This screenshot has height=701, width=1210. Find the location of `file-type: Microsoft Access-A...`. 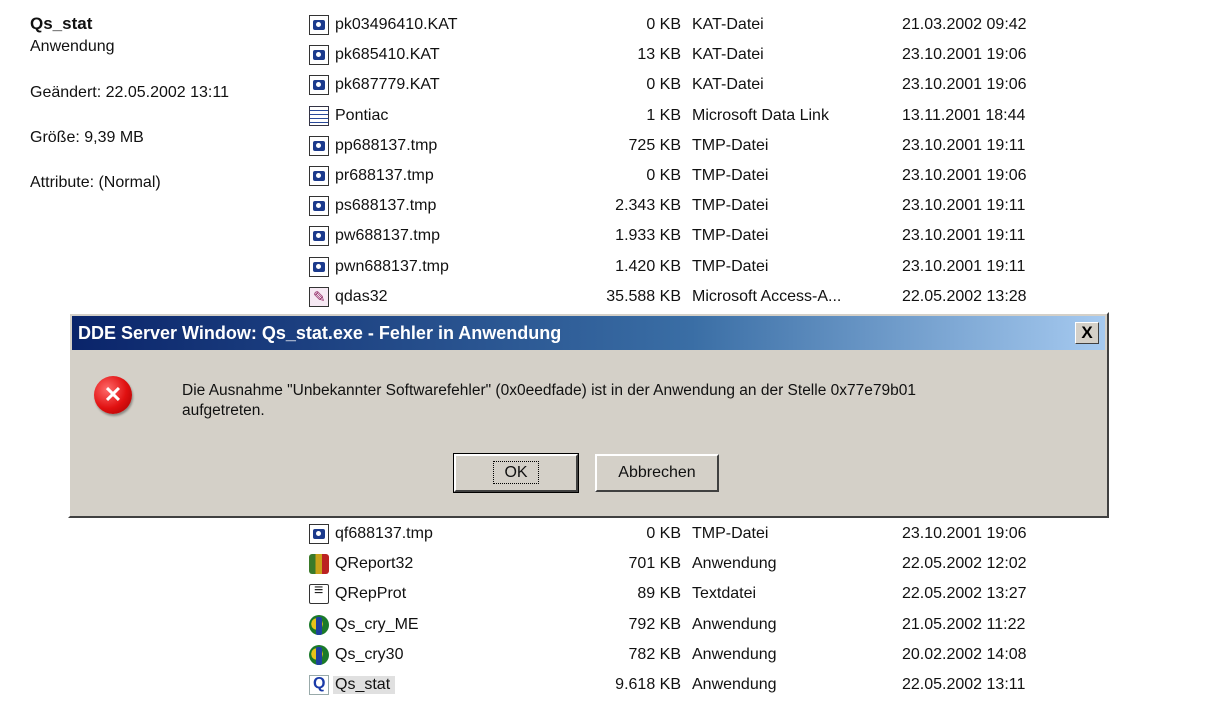

file-type: Microsoft Access-A... is located at coordinates (767, 296).